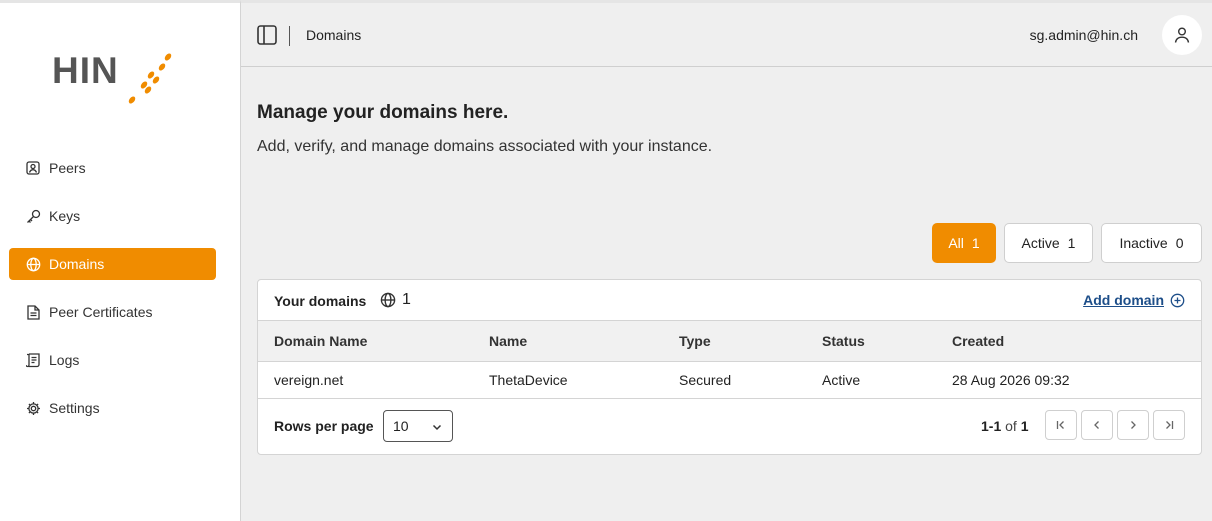  I want to click on filter-label: All, so click(956, 243).